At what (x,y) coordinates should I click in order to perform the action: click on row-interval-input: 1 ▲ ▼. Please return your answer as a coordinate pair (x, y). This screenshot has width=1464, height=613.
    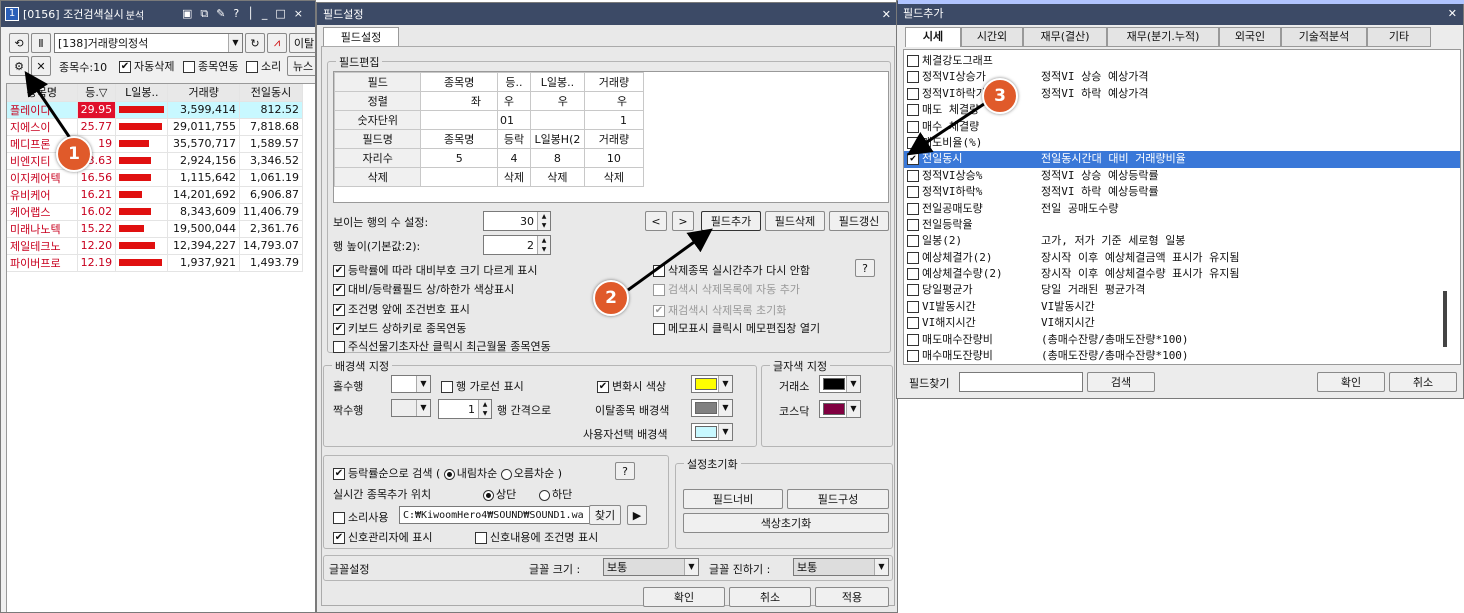
    Looking at the image, I should click on (465, 409).